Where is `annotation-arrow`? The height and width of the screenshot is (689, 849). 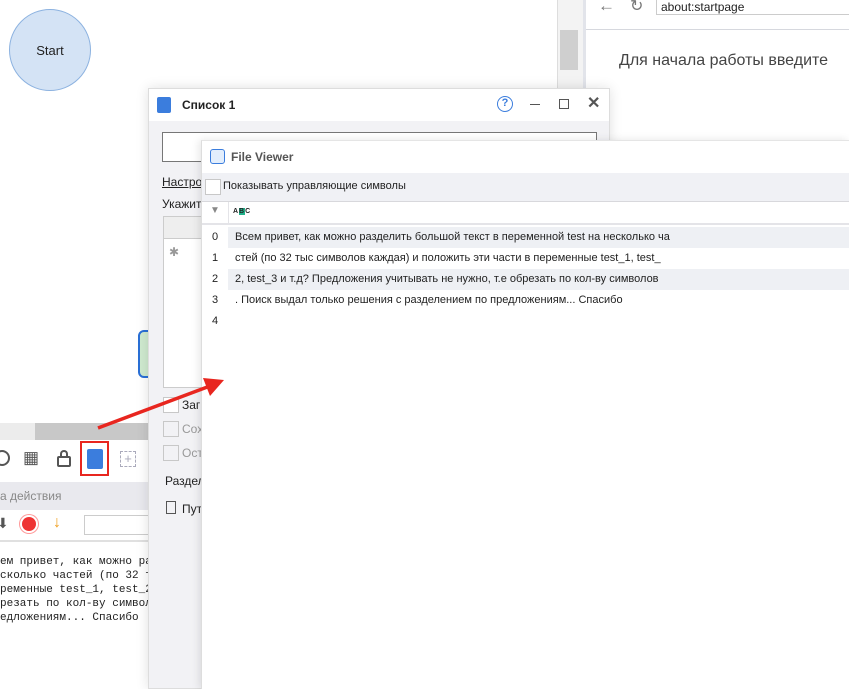 annotation-arrow is located at coordinates (160, 404).